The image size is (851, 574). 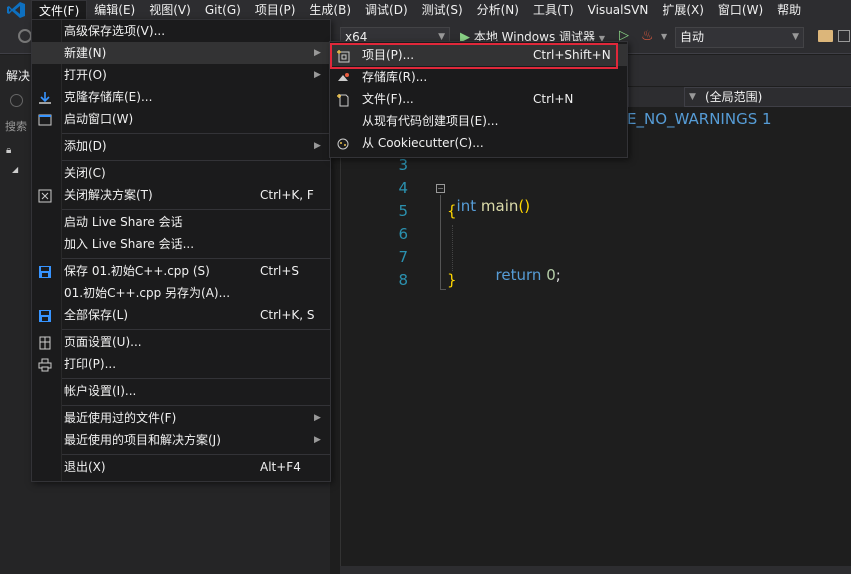 I want to click on menu-analyze: 分析(N), so click(x=498, y=10).